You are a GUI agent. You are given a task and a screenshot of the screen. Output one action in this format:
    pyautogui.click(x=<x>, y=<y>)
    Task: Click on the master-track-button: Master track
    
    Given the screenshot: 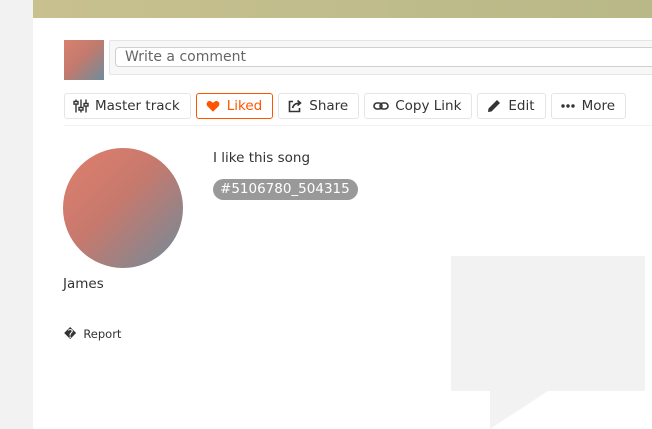 What is the action you would take?
    pyautogui.click(x=127, y=106)
    